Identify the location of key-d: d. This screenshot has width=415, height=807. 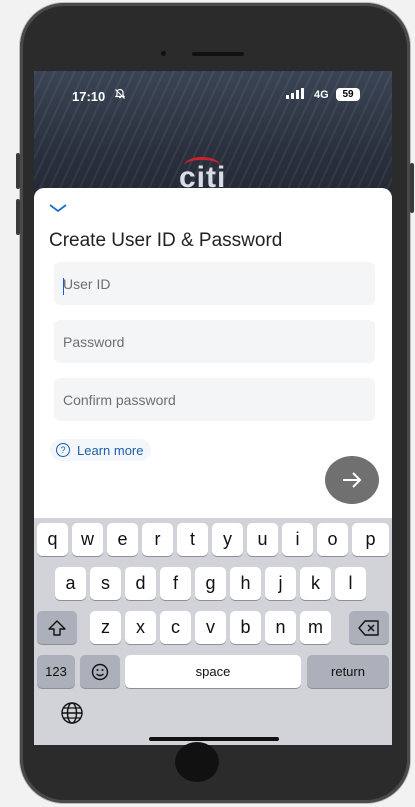
(140, 583).